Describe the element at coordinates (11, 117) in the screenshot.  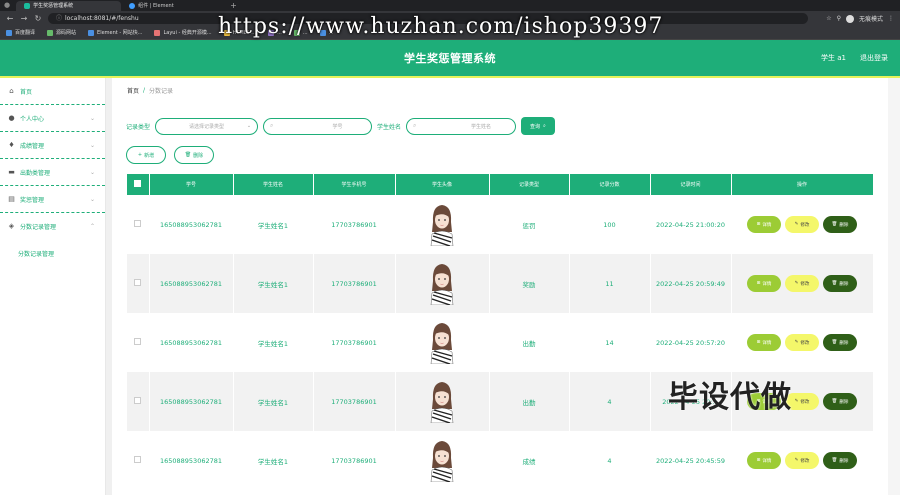
I see `user-icon: ●` at that location.